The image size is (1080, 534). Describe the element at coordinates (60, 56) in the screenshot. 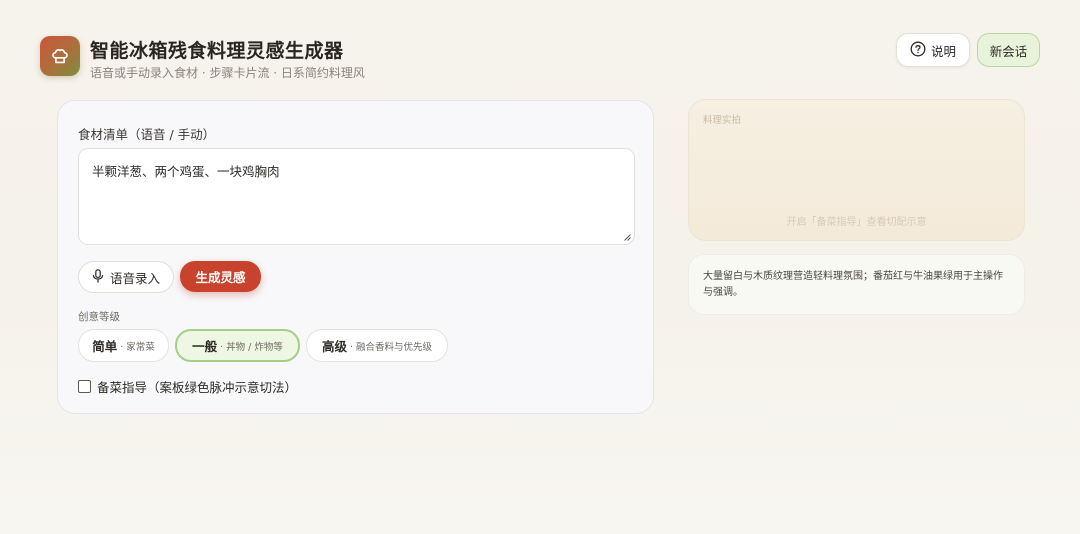

I see `chef-hat-icon` at that location.